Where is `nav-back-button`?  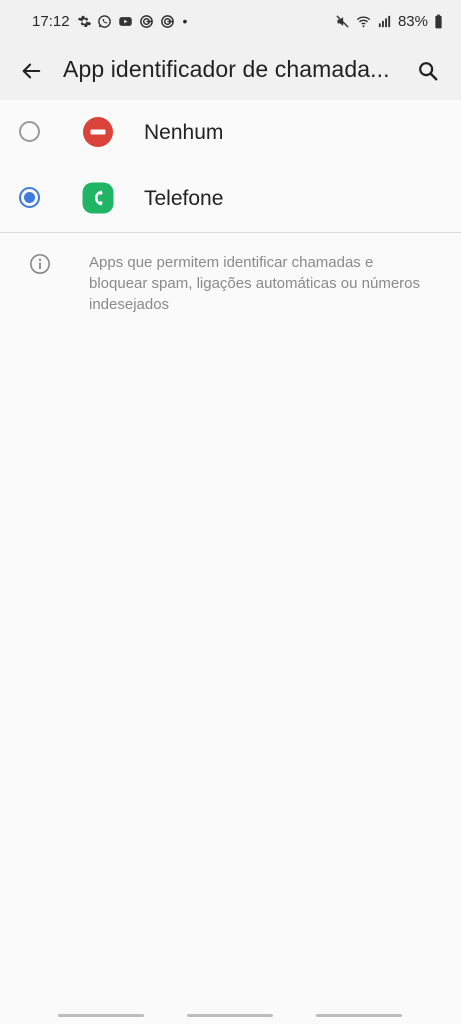
nav-back-button is located at coordinates (359, 1015).